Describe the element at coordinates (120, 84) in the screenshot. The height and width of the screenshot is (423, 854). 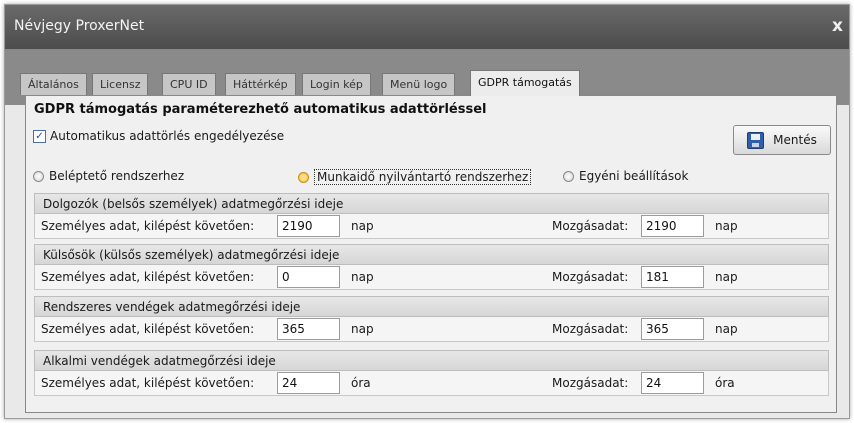
I see `tab-licensz: Licensz` at that location.